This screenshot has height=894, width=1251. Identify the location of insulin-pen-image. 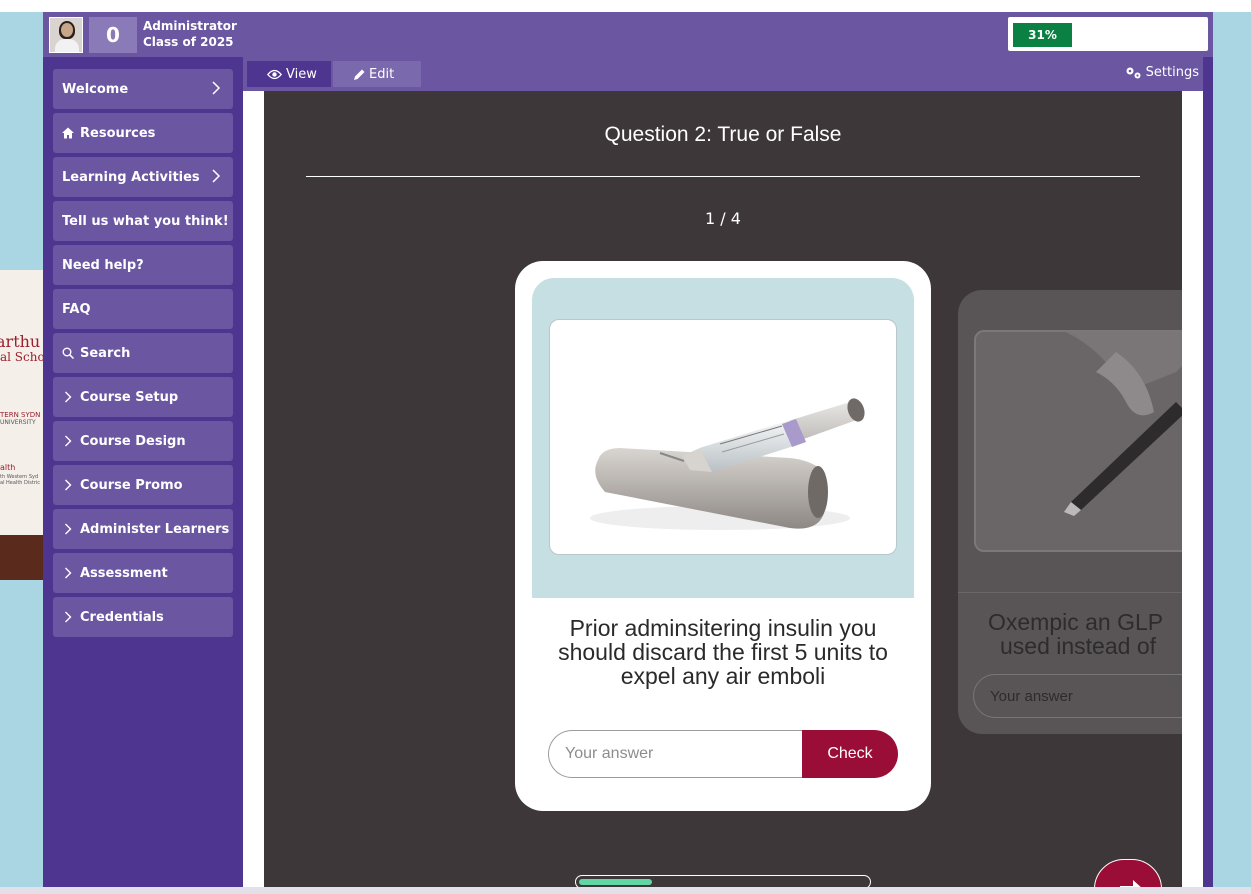
(723, 437).